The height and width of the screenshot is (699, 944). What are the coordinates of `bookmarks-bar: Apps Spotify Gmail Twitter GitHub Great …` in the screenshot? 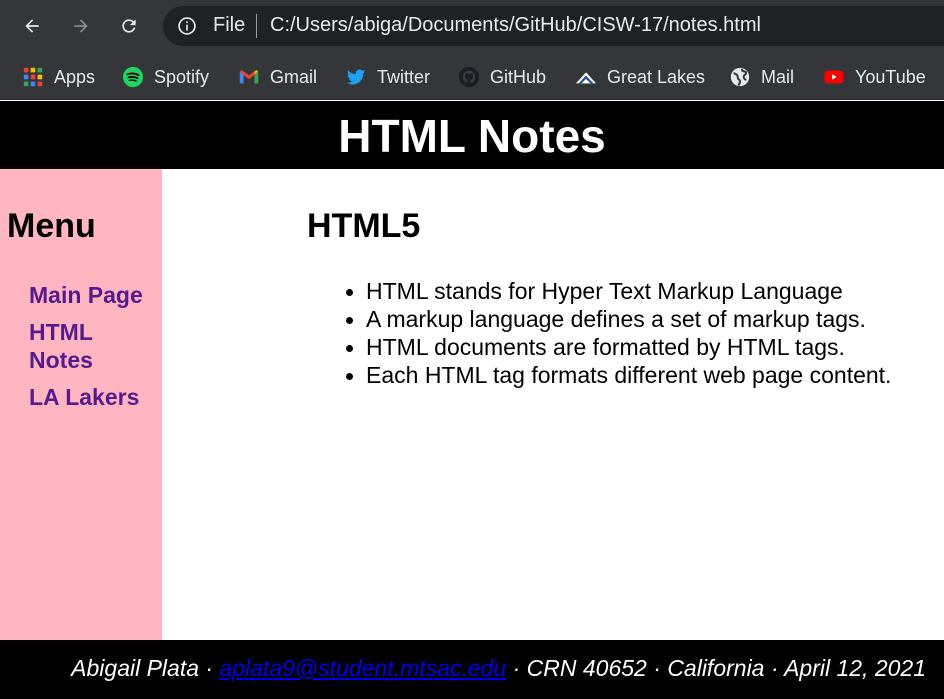 It's located at (472, 77).